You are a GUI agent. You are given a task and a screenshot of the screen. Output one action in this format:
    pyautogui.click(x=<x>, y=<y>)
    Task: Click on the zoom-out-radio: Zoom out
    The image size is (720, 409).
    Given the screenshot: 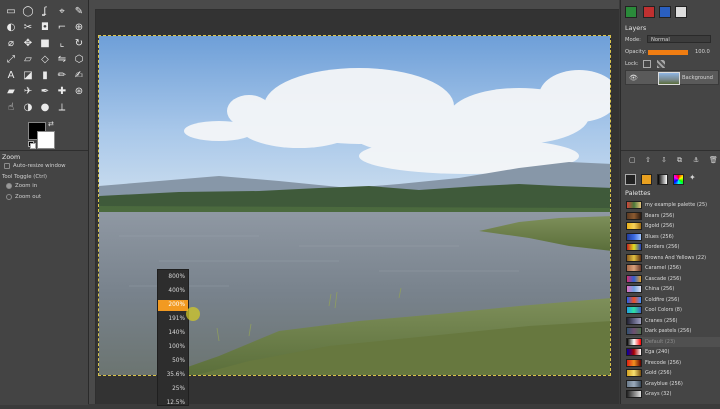 What is the action you would take?
    pyautogui.click(x=23, y=197)
    